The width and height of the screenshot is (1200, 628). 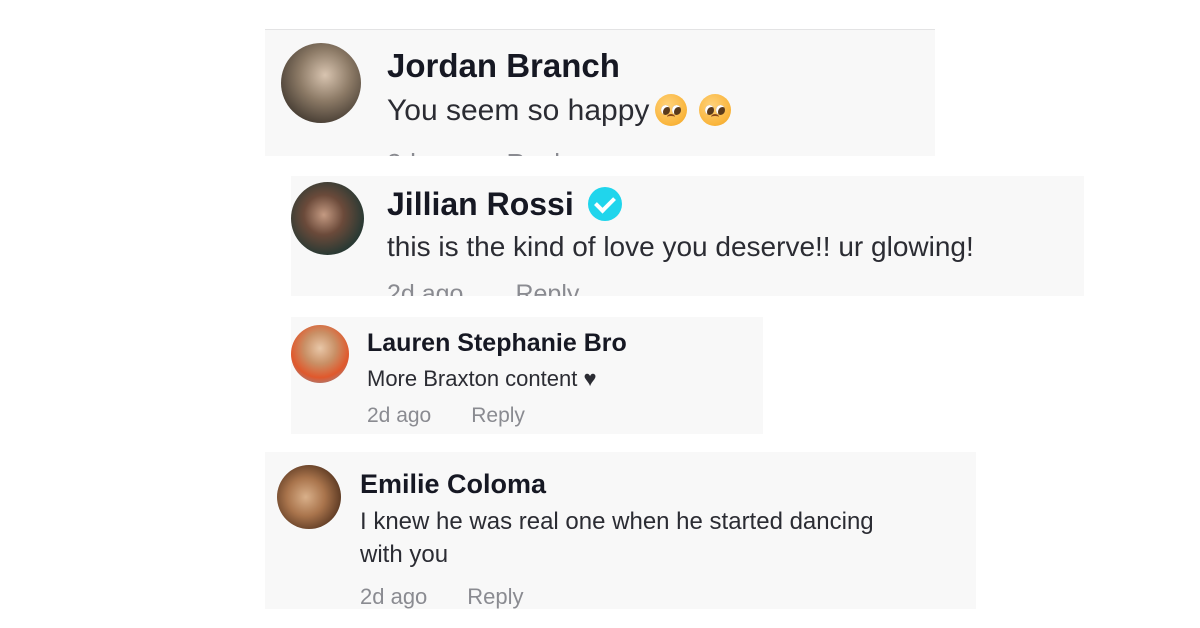 What do you see at coordinates (404, 554) in the screenshot?
I see `comment-text-line-2: with you` at bounding box center [404, 554].